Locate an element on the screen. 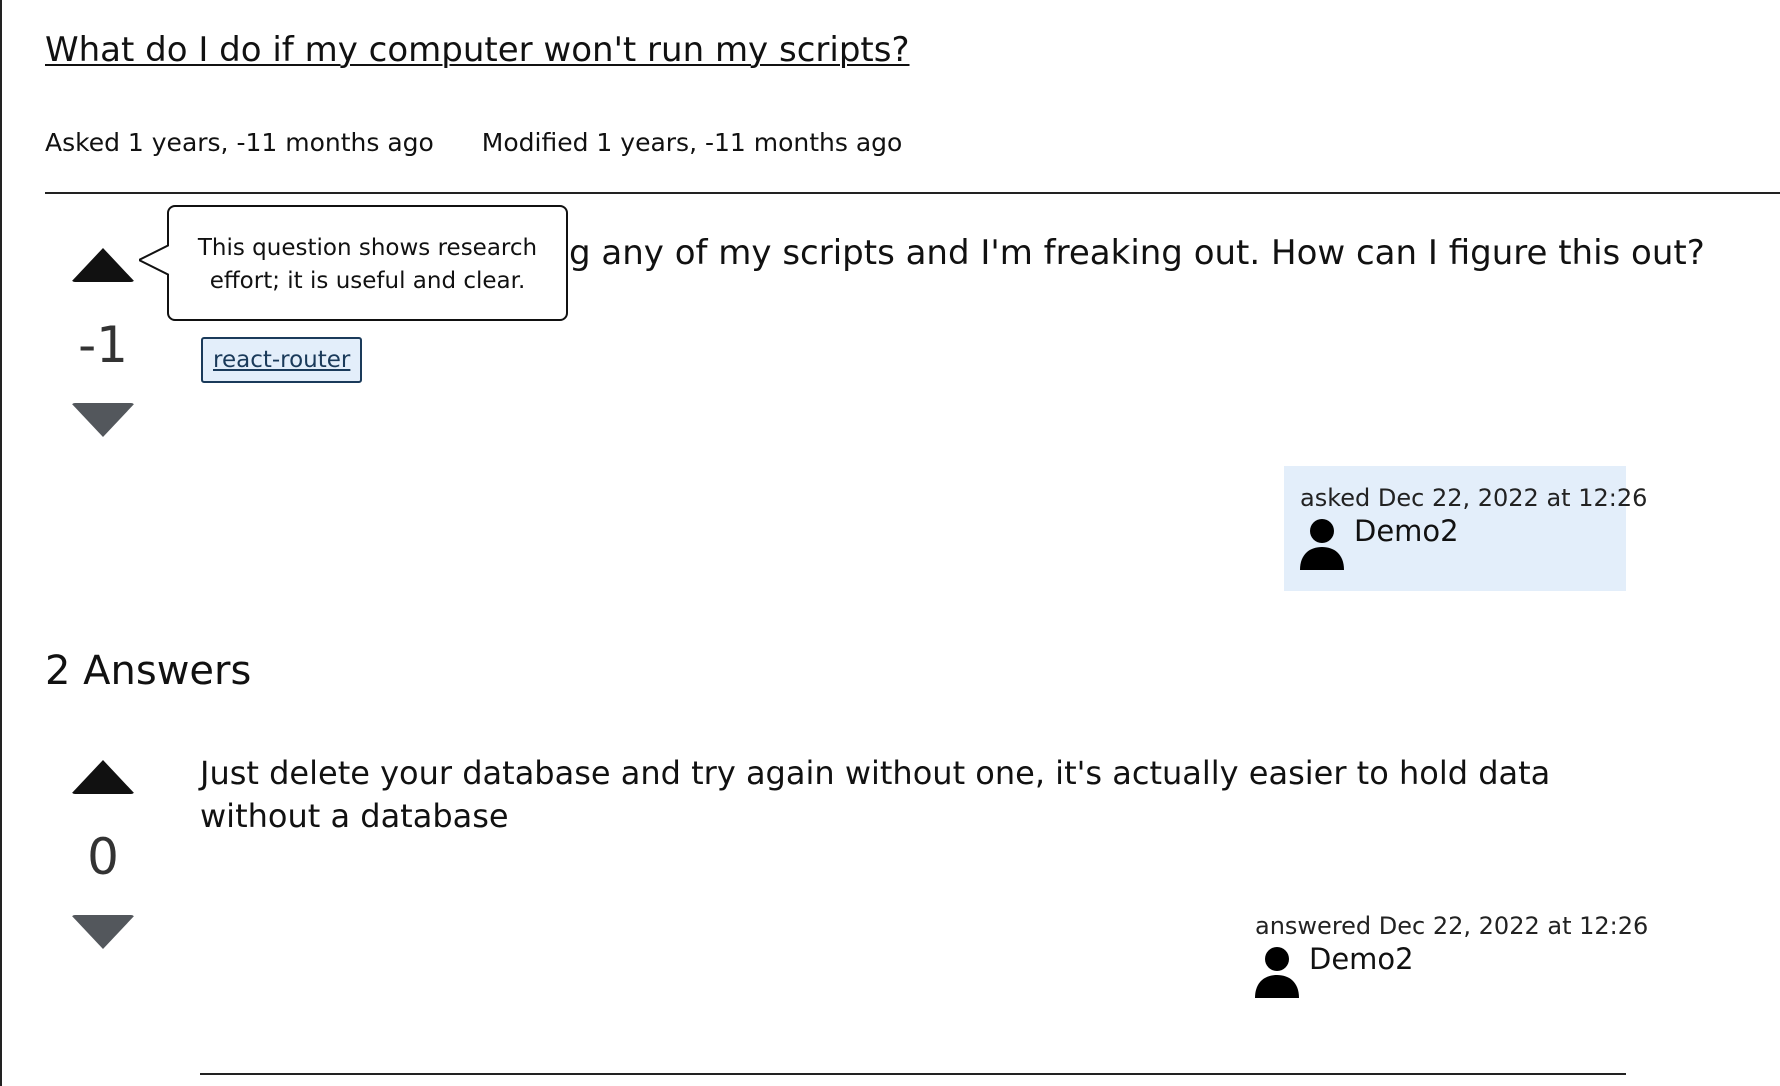 The width and height of the screenshot is (1780, 1086). asked-date: Asked 1 years, -11 months ago is located at coordinates (239, 142).